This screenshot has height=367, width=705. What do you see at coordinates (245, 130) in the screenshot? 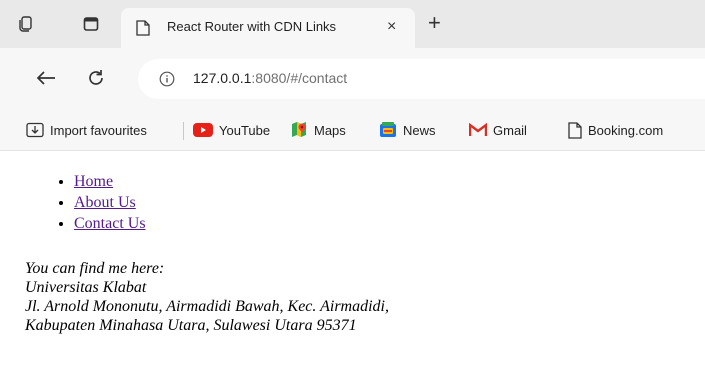
I see `bookmark-label: YouTube` at bounding box center [245, 130].